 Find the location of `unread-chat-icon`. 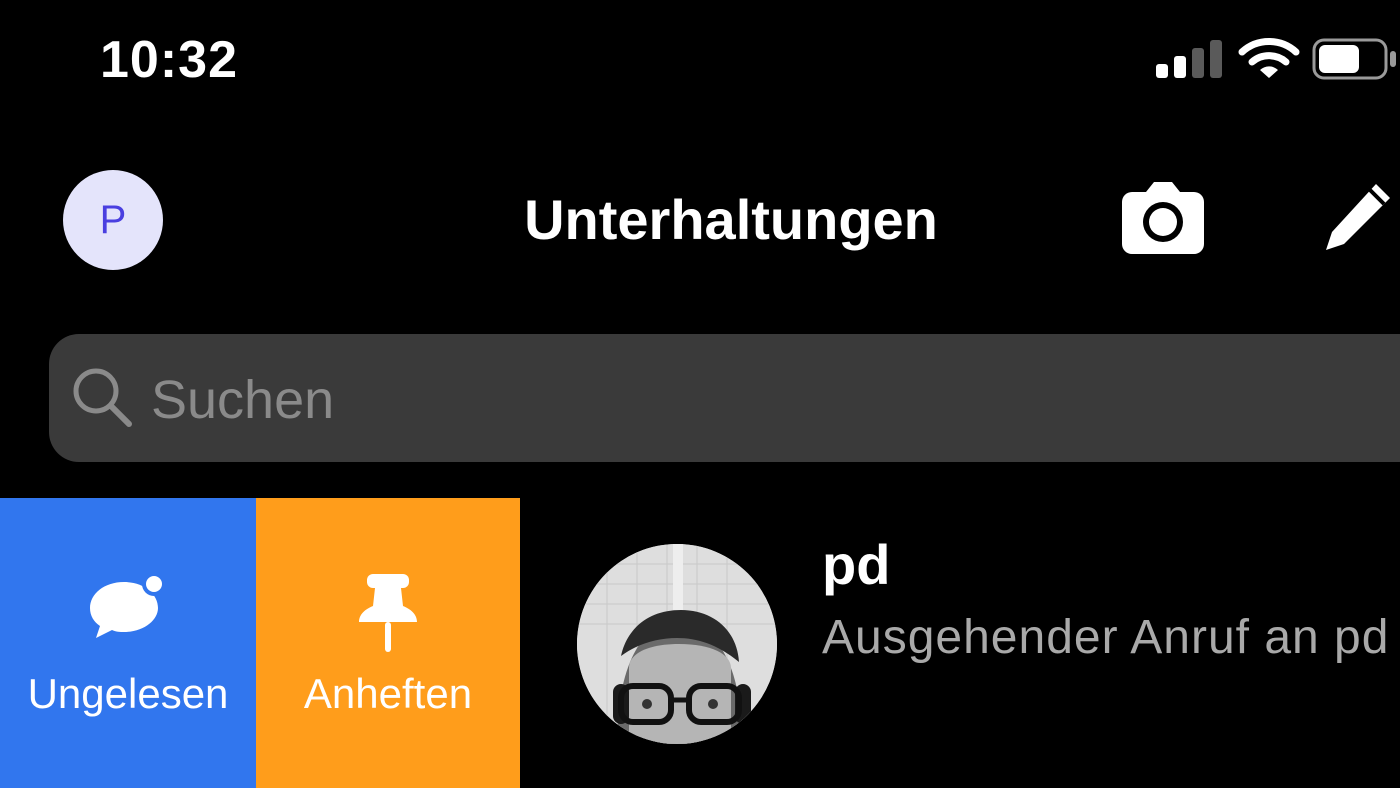

unread-chat-icon is located at coordinates (128, 605).